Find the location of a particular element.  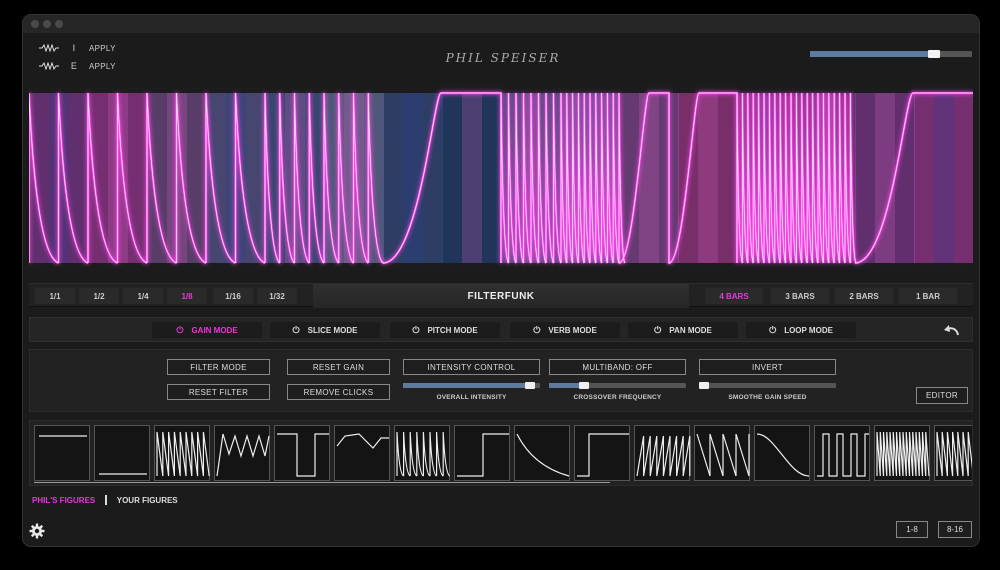

overall-intensity-slider is located at coordinates (471, 385).